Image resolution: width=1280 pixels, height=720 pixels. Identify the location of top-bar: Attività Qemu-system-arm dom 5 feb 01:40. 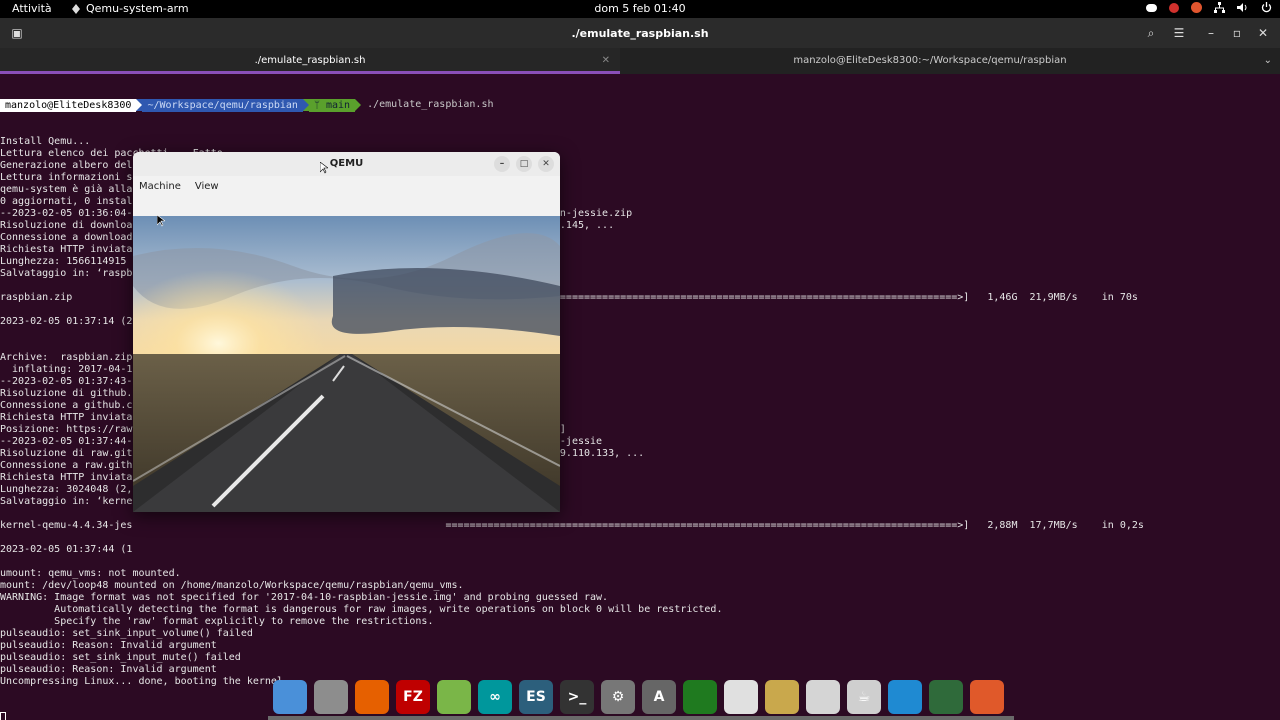
(640, 9).